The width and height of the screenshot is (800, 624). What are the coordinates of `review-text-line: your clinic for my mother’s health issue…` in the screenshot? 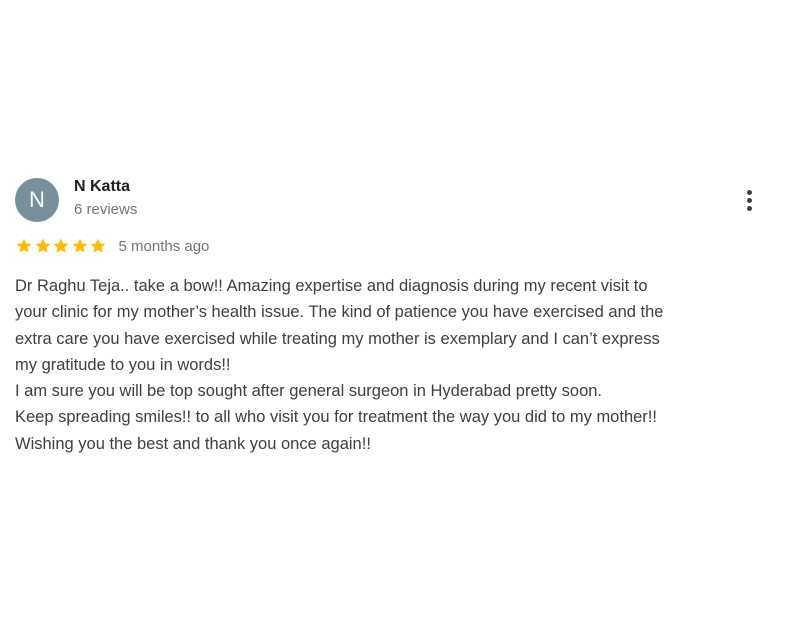 It's located at (339, 312).